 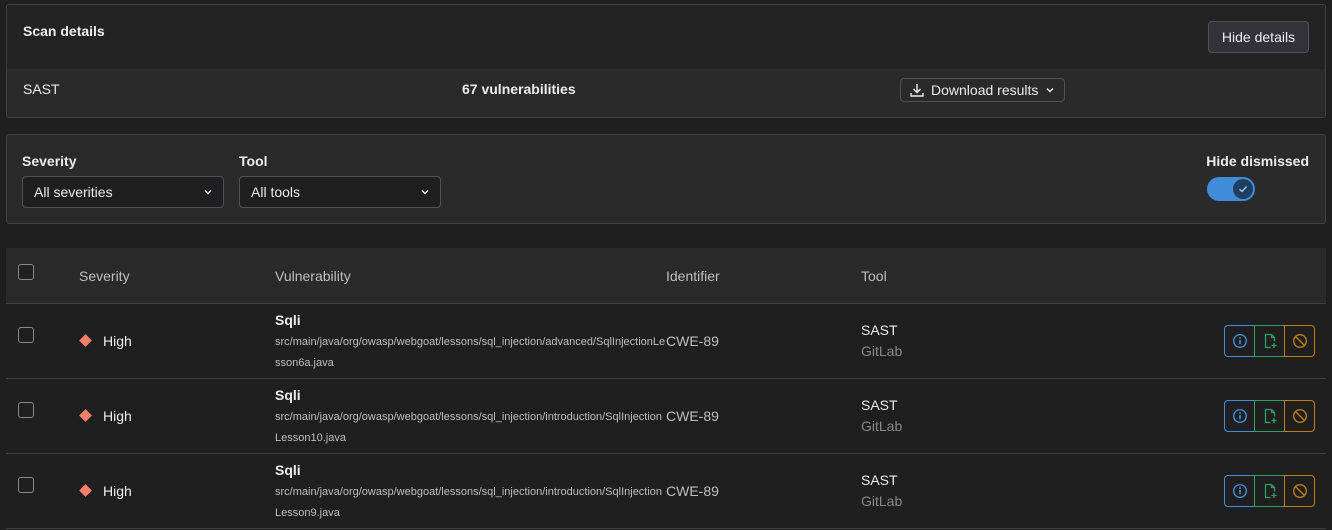 What do you see at coordinates (1257, 161) in the screenshot?
I see `hide-dismissed-label: Hide dismissed` at bounding box center [1257, 161].